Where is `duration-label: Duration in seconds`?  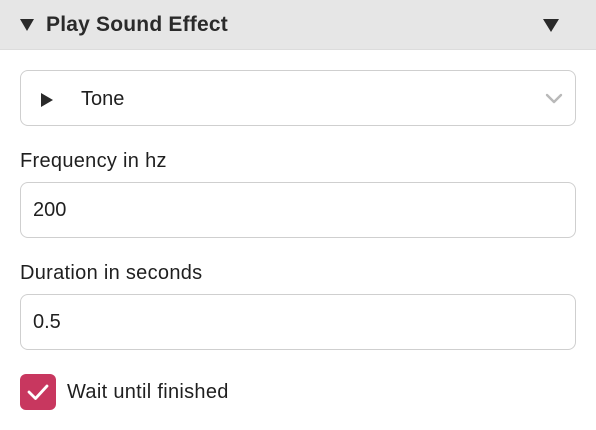 duration-label: Duration in seconds is located at coordinates (111, 273).